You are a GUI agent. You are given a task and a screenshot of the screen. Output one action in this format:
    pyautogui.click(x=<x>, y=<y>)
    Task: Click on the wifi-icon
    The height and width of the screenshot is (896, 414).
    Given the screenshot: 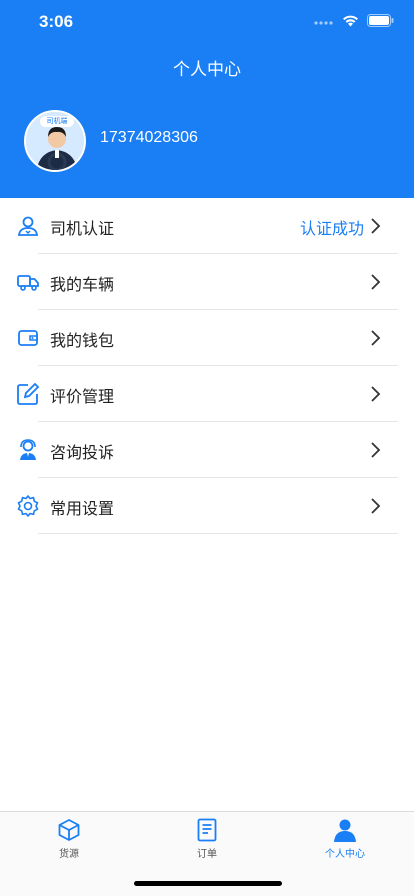 What is the action you would take?
    pyautogui.click(x=350, y=21)
    